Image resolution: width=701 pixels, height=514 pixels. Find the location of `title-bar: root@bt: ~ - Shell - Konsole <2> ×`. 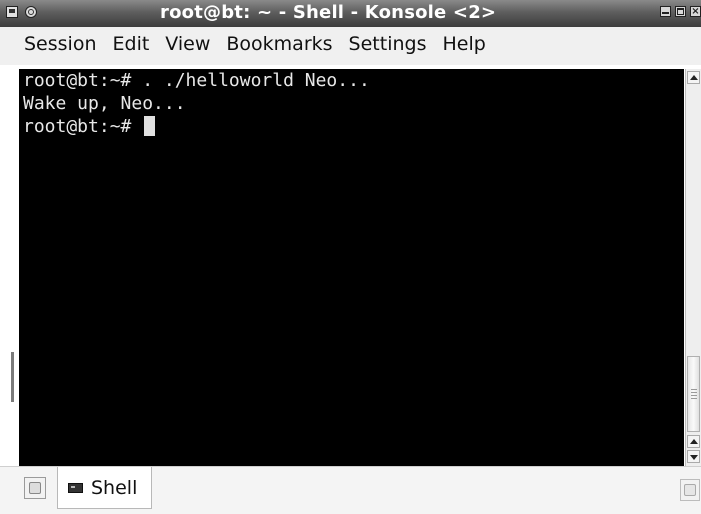

title-bar: root@bt: ~ - Shell - Konsole <2> × is located at coordinates (350, 13).